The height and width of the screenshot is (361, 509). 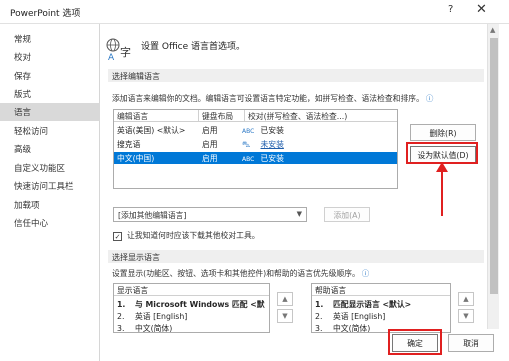 I want to click on title-bar: PowerPoint 选项 ? ✕, so click(x=254, y=12).